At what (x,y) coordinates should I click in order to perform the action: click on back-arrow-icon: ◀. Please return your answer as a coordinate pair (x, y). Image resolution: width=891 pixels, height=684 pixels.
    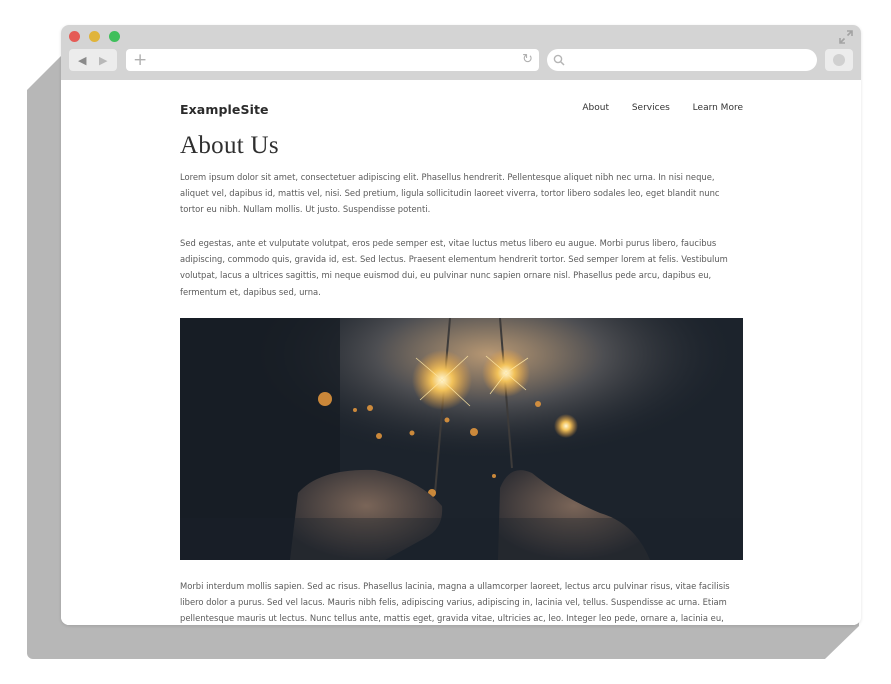
    Looking at the image, I should click on (82, 60).